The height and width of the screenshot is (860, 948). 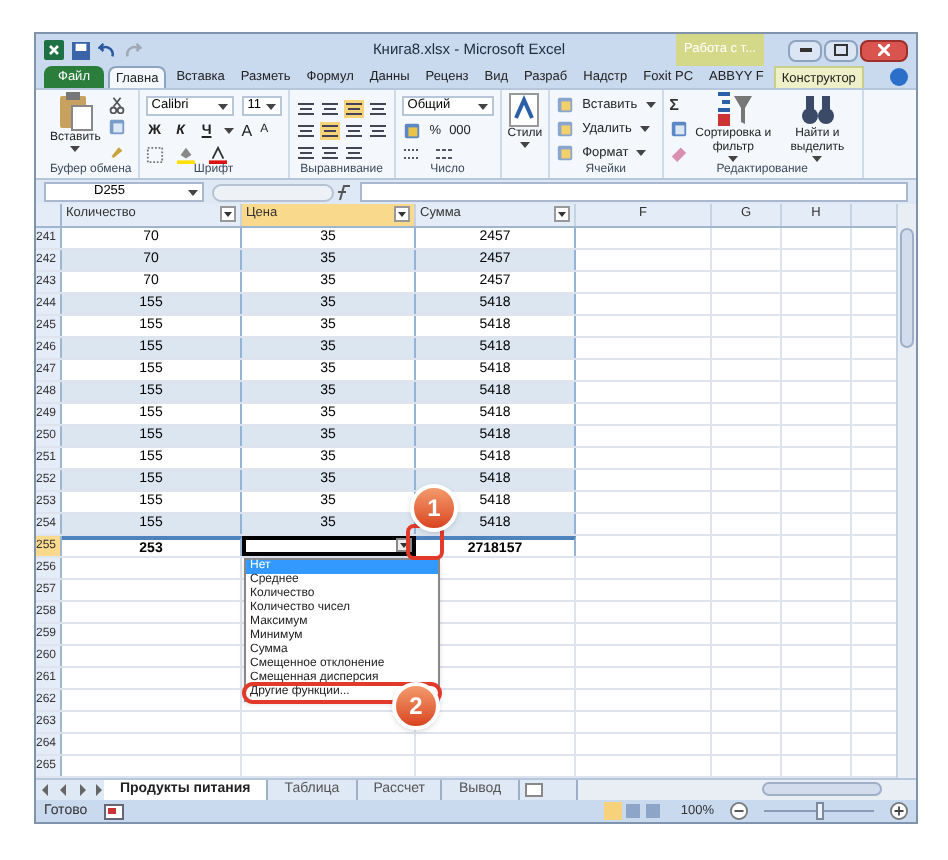 I want to click on new-sheet-icon, so click(x=533, y=789).